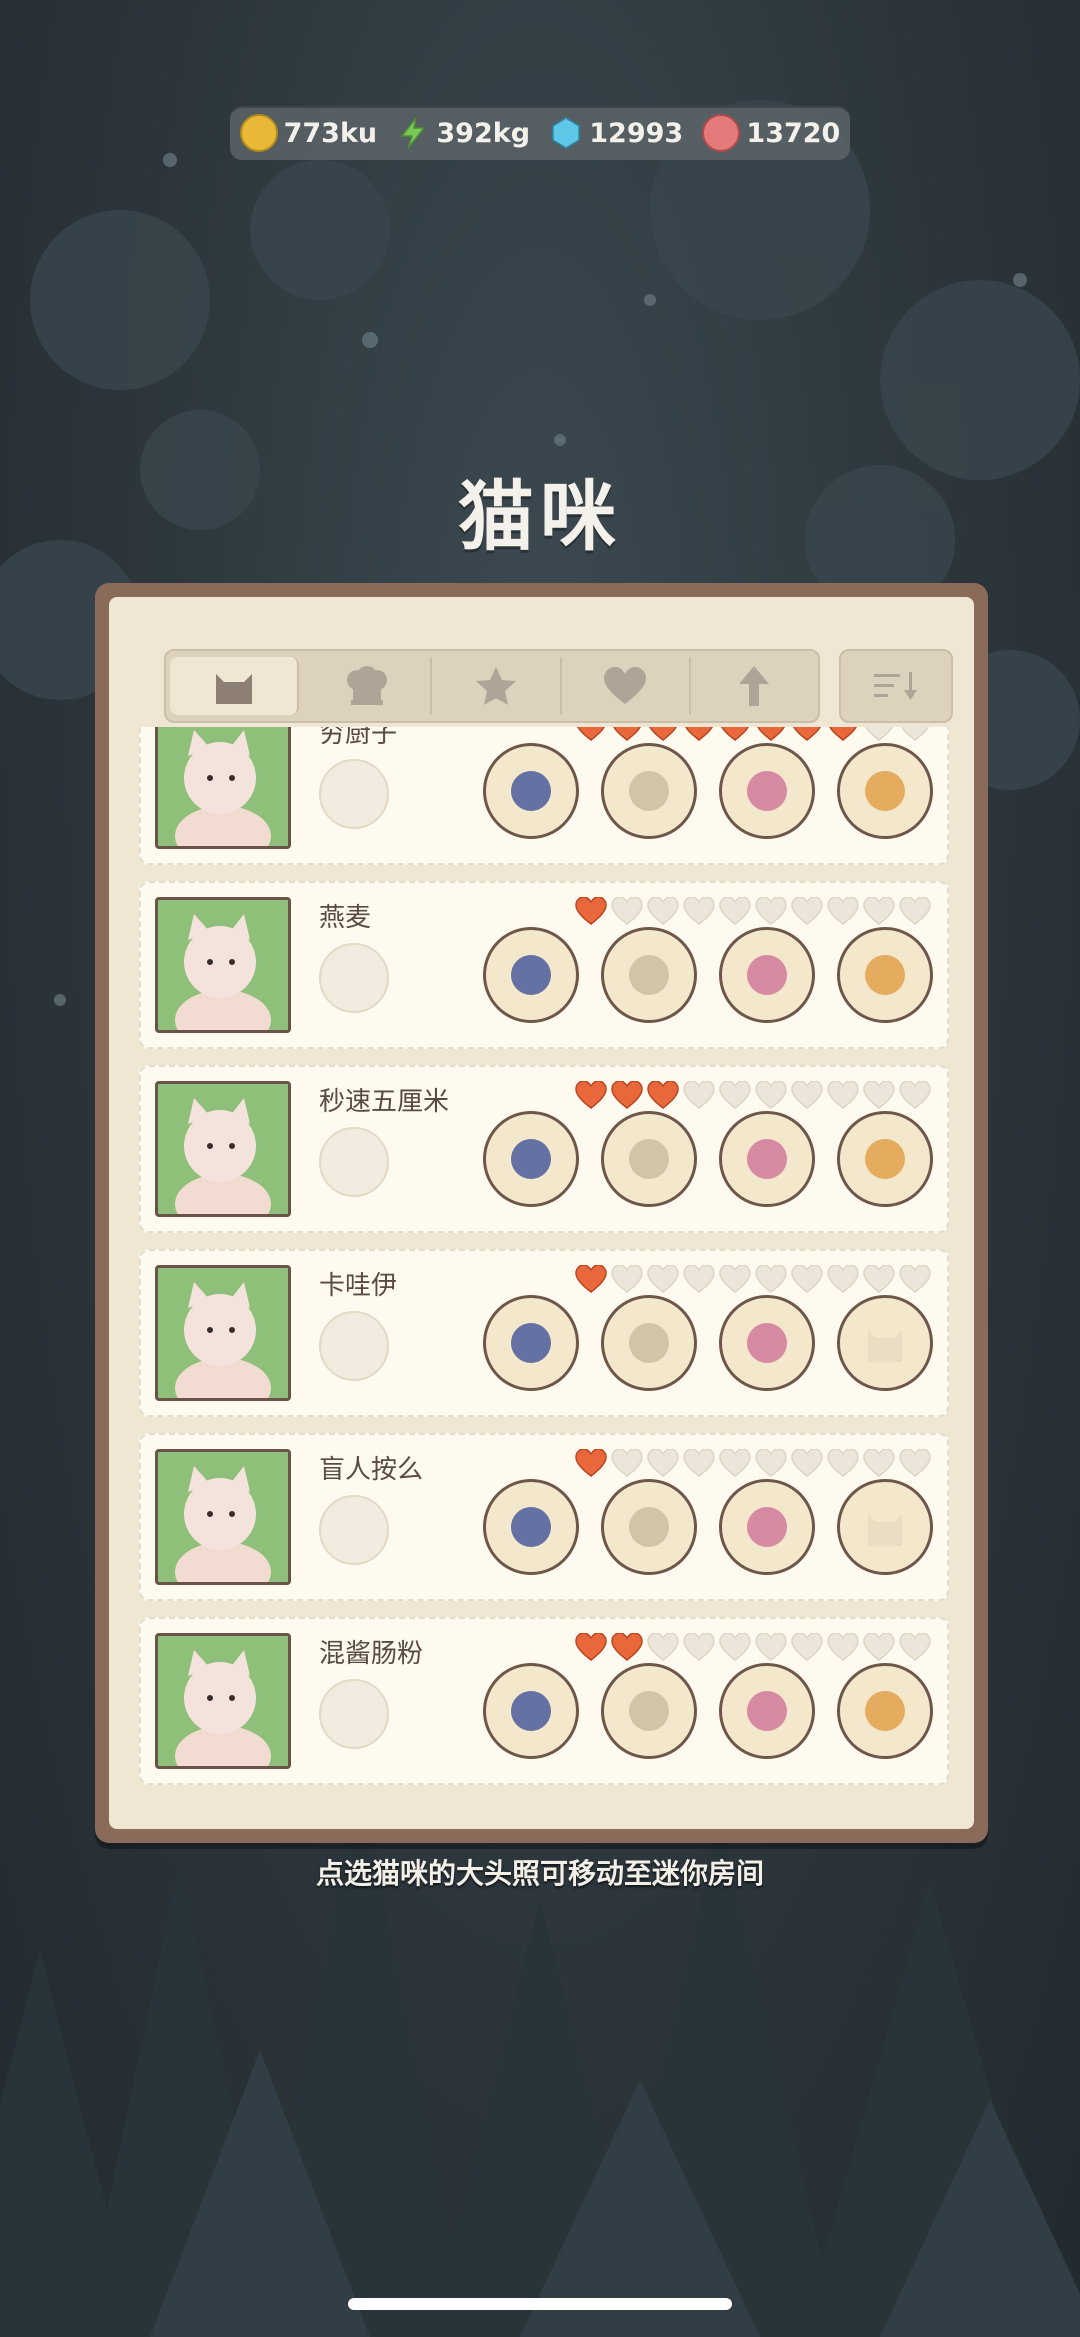  What do you see at coordinates (354, 1162) in the screenshot?
I see `pumpkin-icon` at bounding box center [354, 1162].